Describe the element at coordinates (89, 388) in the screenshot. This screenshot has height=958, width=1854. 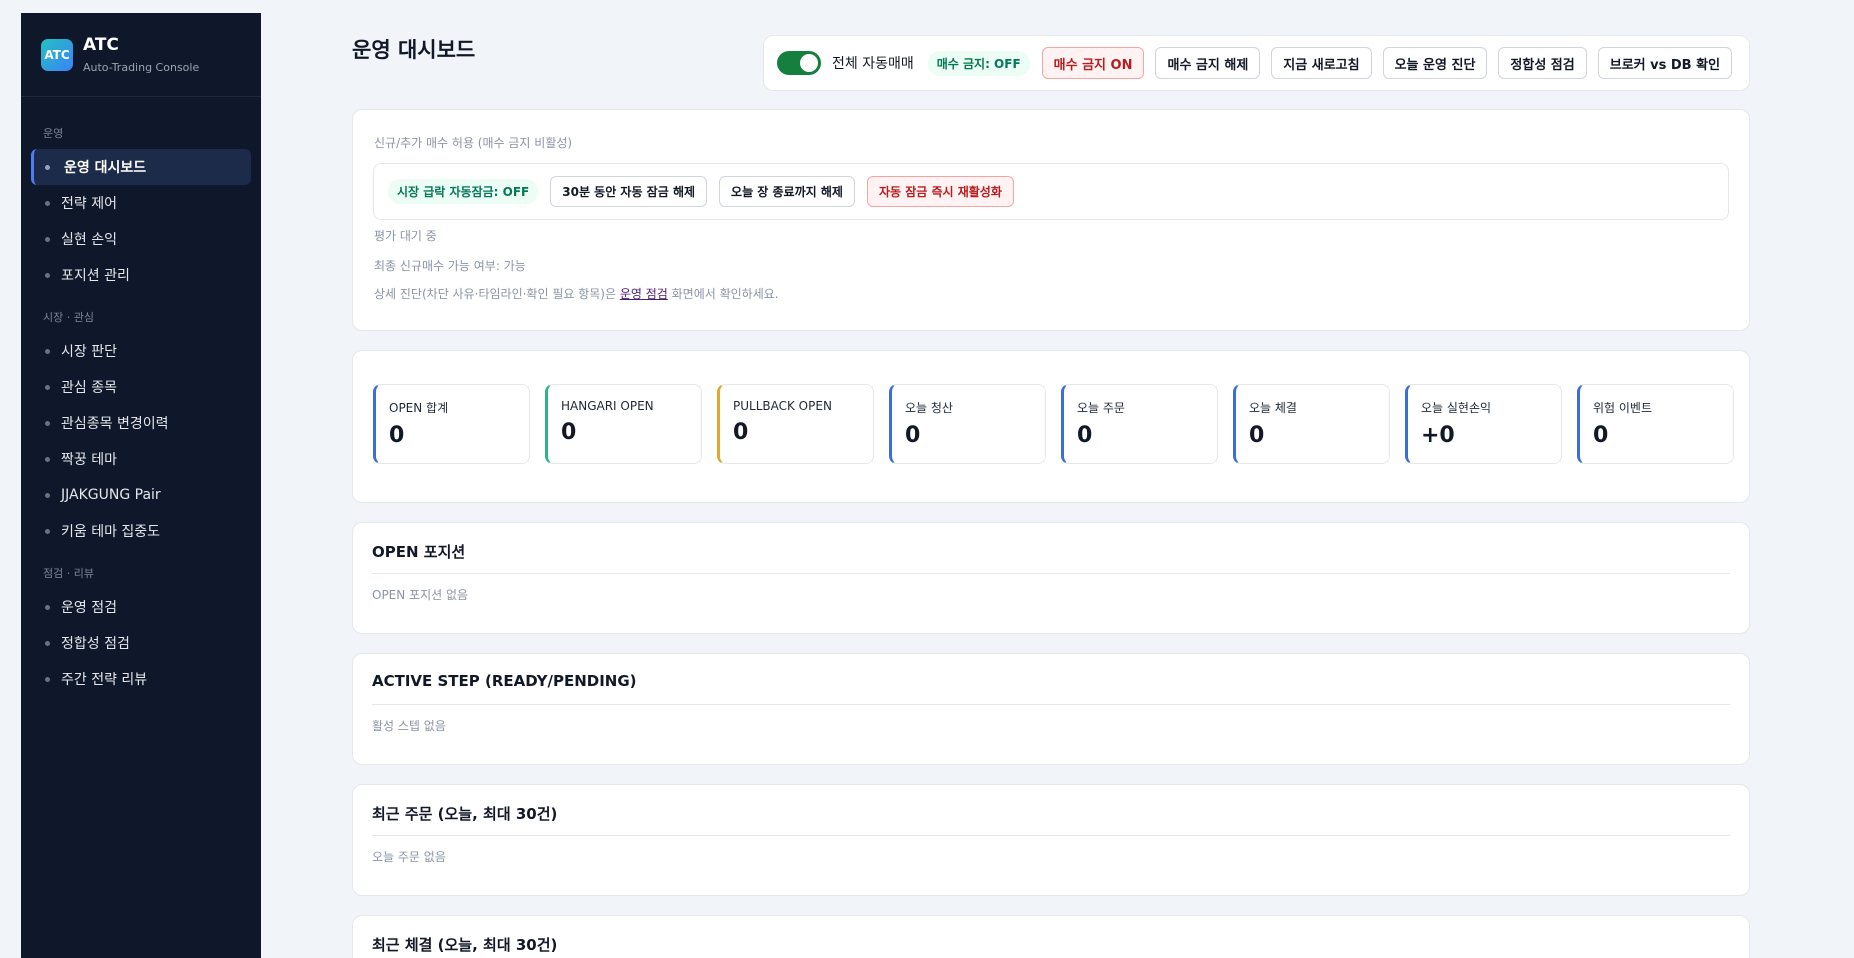
I see `sidebar-item-label: 관심 종목` at that location.